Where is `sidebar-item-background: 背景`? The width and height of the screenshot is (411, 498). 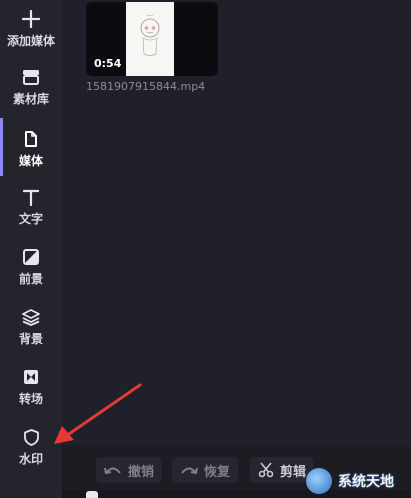 sidebar-item-background: 背景 is located at coordinates (31, 326).